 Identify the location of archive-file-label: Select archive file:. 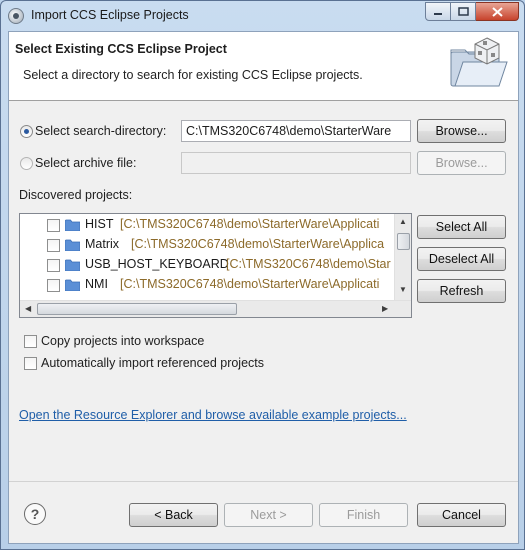
(86, 163).